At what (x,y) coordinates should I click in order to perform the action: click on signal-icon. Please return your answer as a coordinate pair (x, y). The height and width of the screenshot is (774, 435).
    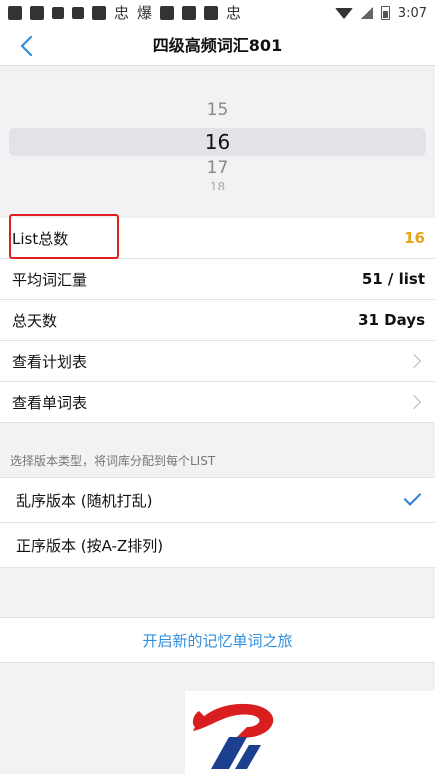
    Looking at the image, I should click on (366, 13).